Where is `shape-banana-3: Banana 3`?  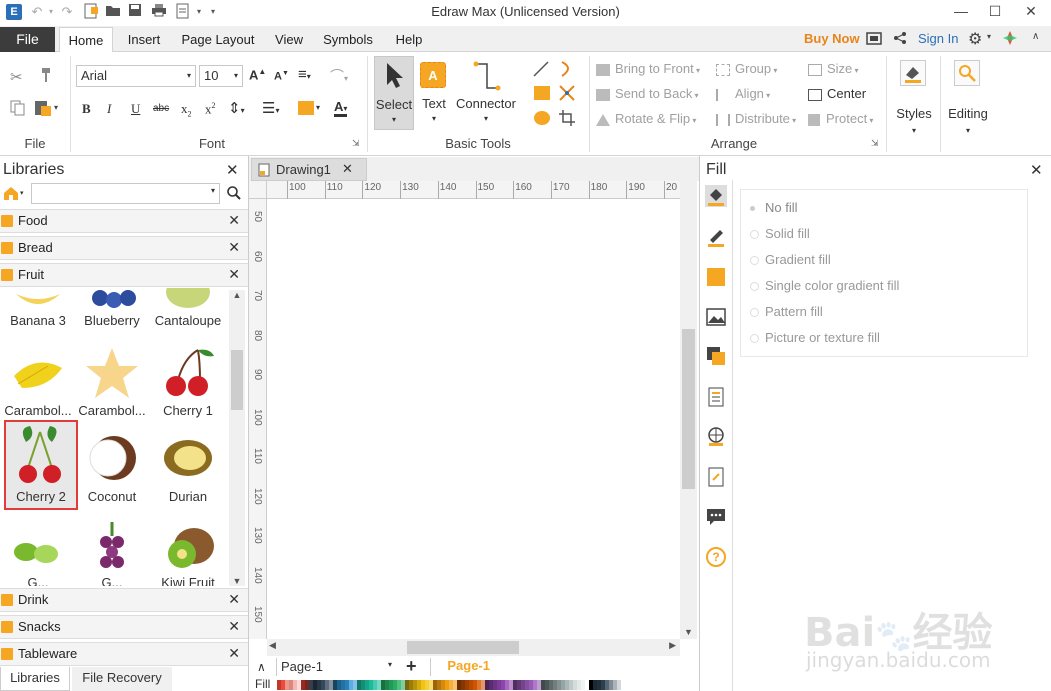
shape-banana-3: Banana 3 is located at coordinates (38, 310).